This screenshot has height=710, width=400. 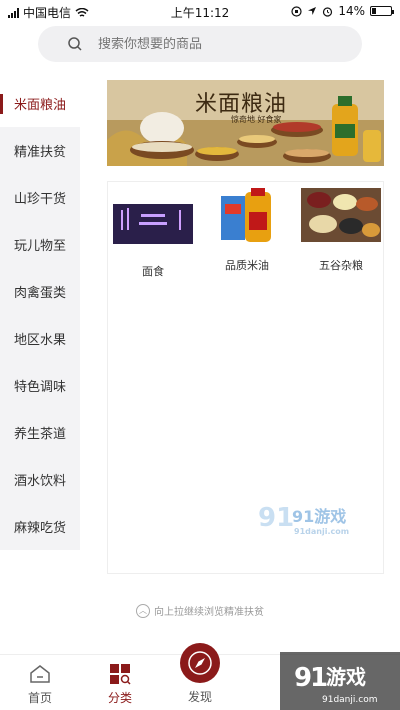 I want to click on svg-text: 91游戏, so click(x=319, y=516).